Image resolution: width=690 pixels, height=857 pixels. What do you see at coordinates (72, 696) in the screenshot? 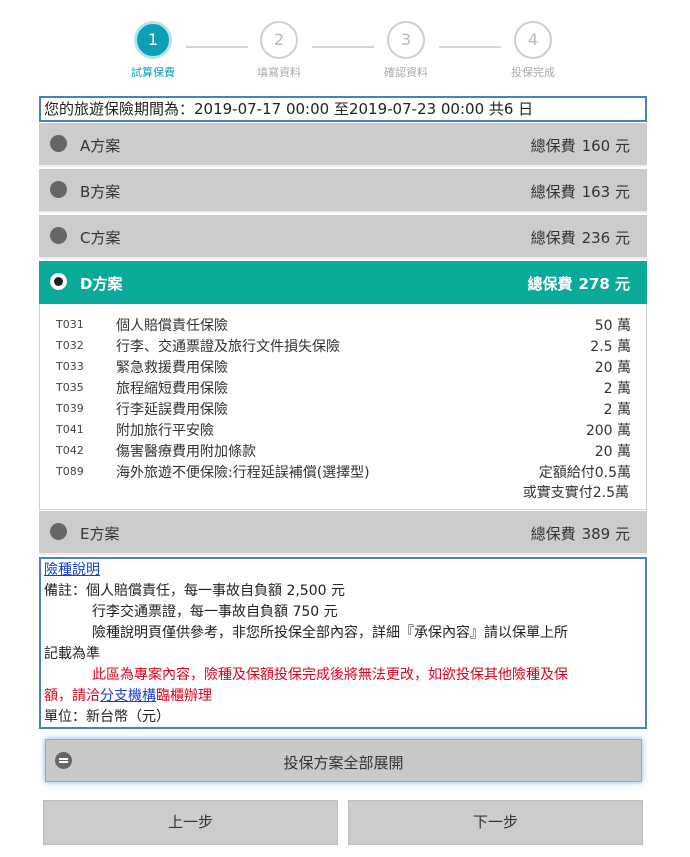
I see `note-warning-text: 額，請洽` at bounding box center [72, 696].